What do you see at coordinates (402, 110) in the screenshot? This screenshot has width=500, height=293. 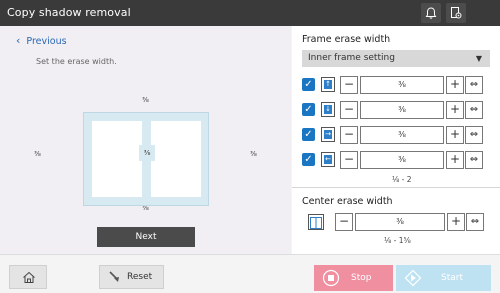 I see `bottom-value-input: ⅜` at bounding box center [402, 110].